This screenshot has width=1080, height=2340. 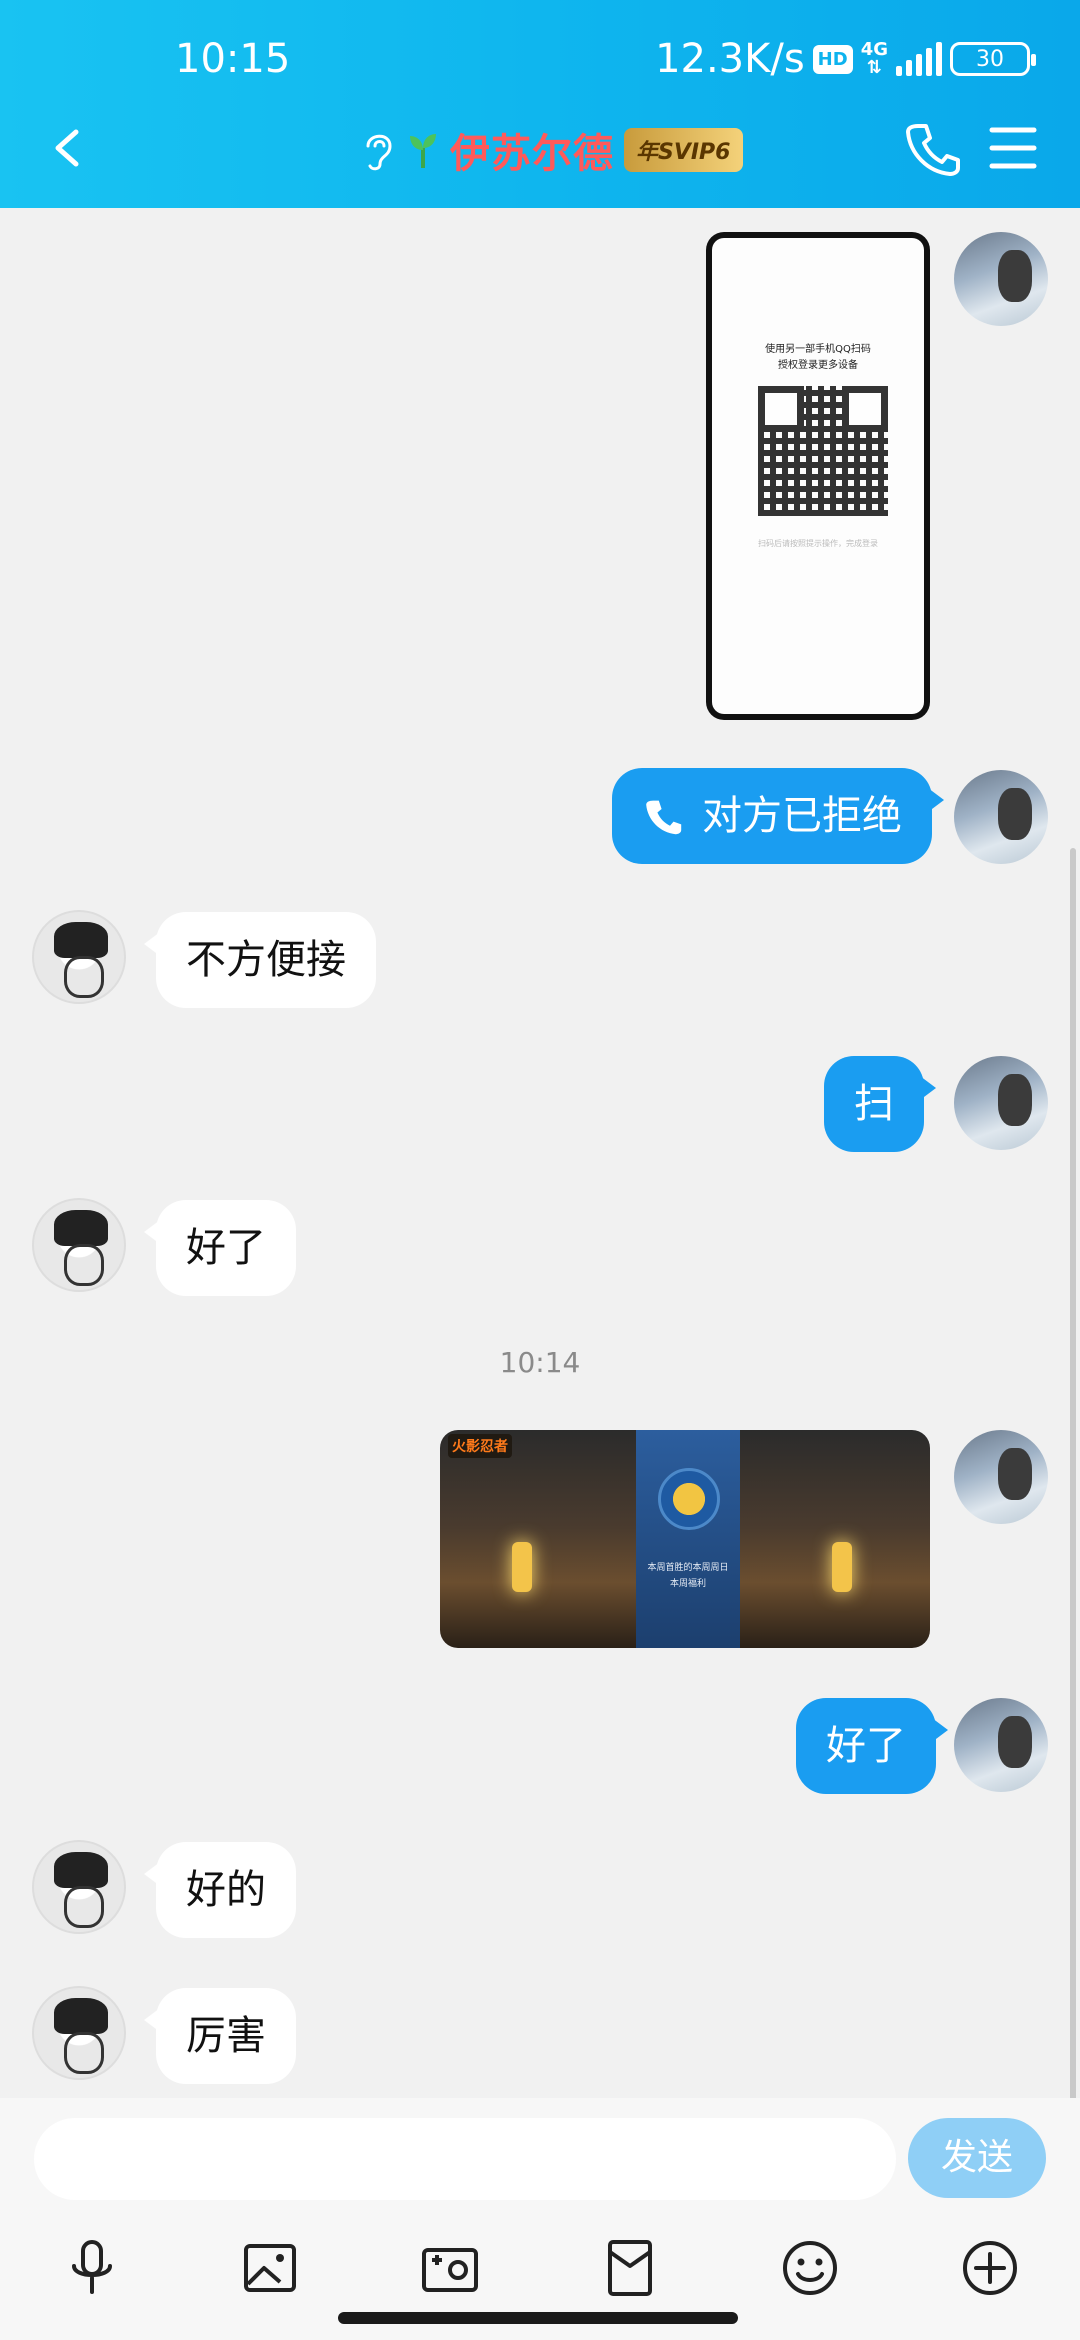 I want to click on game-logo: 火影忍者, so click(x=480, y=1446).